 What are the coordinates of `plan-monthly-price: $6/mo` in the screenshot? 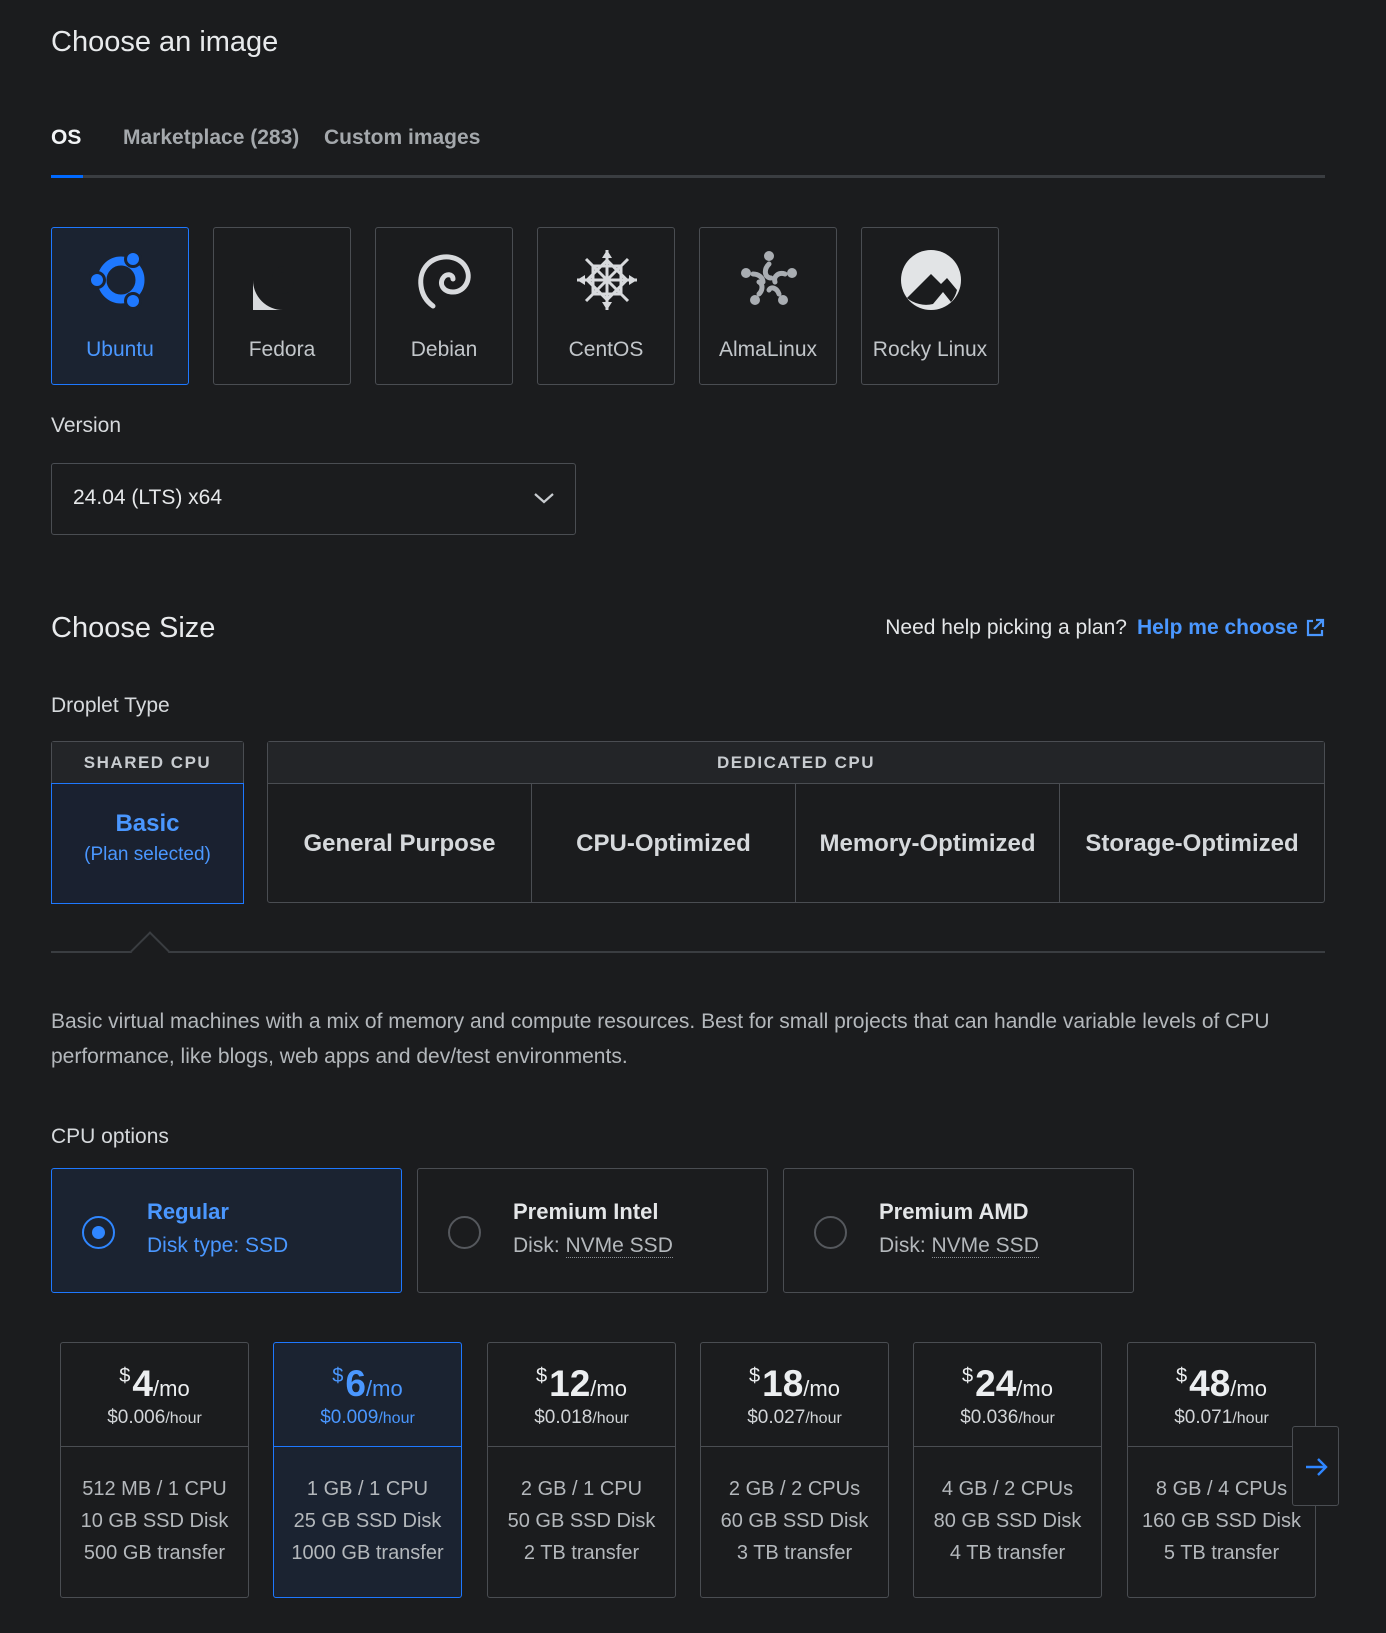 It's located at (367, 1374).